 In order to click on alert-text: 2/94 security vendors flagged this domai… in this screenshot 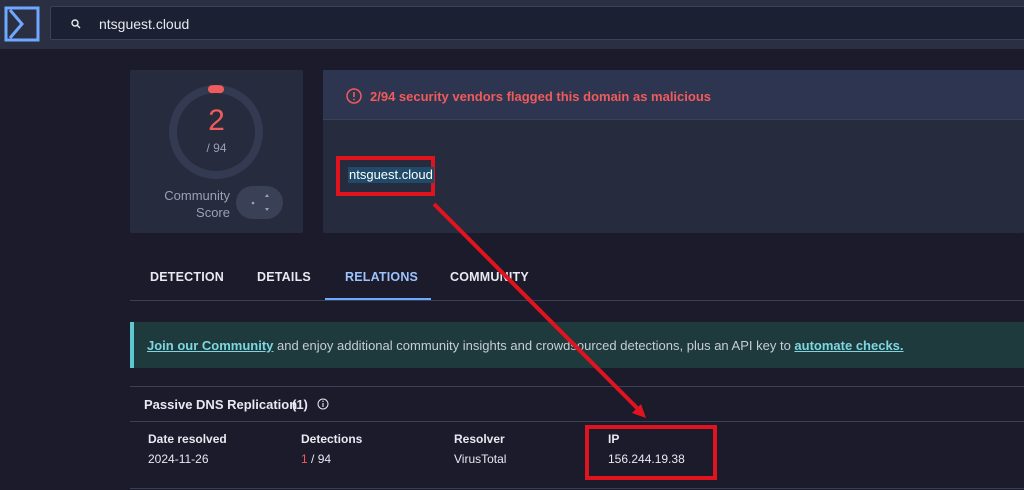, I will do `click(541, 96)`.